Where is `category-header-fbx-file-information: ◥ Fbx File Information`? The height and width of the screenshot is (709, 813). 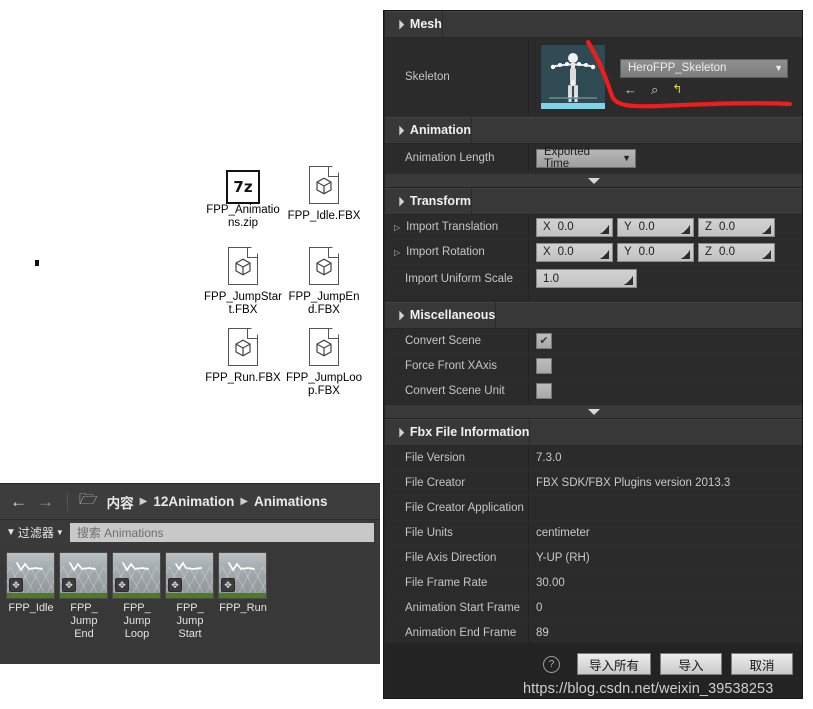
category-header-fbx-file-information: ◥ Fbx File Information is located at coordinates (593, 432).